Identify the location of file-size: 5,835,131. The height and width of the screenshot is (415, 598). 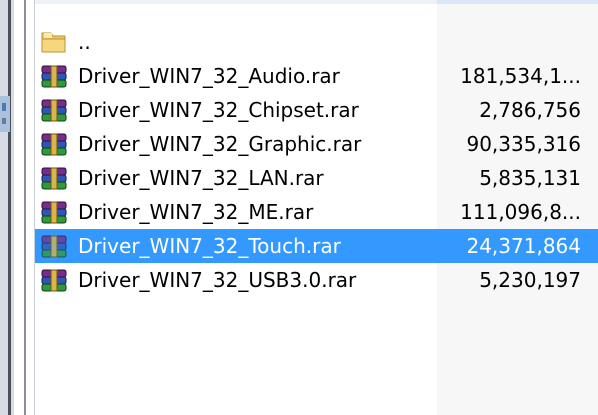
(530, 178).